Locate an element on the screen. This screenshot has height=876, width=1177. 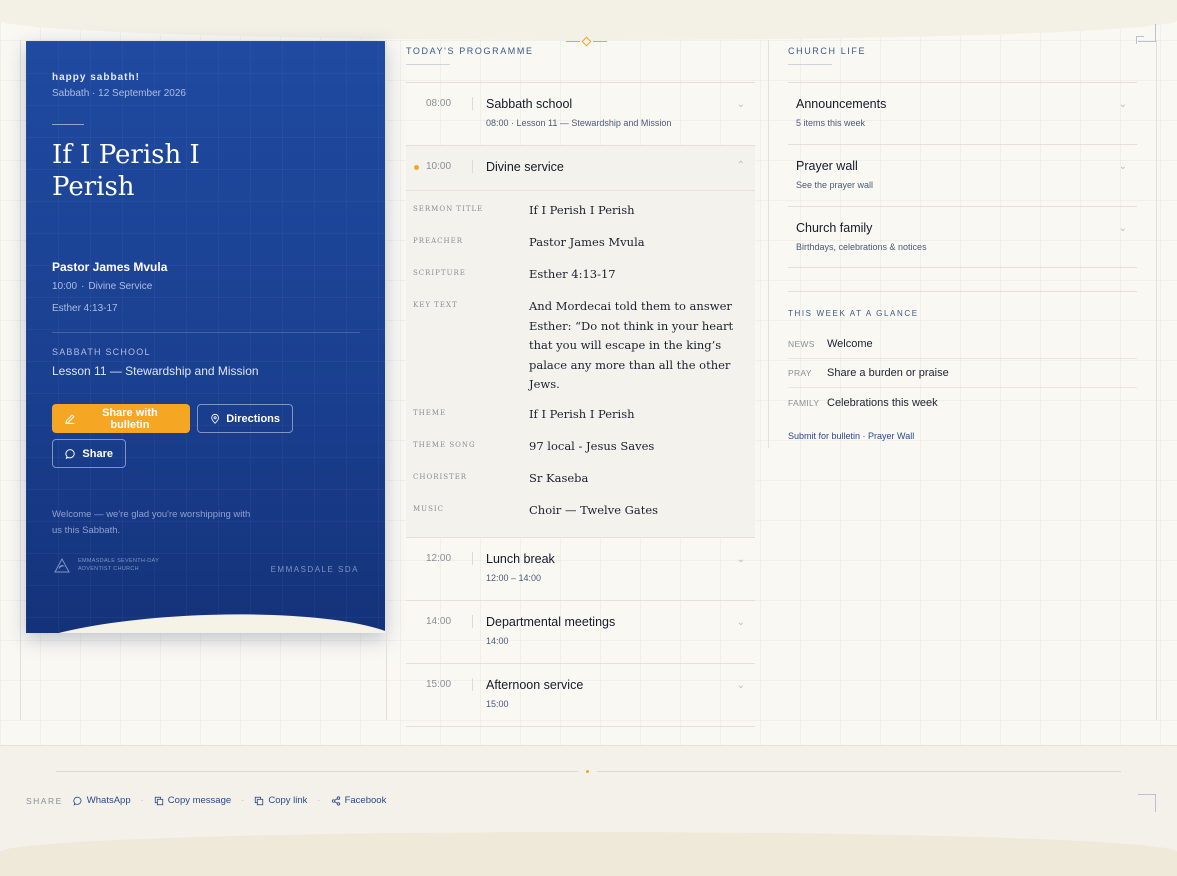
whatsapp-icon is located at coordinates (77, 801).